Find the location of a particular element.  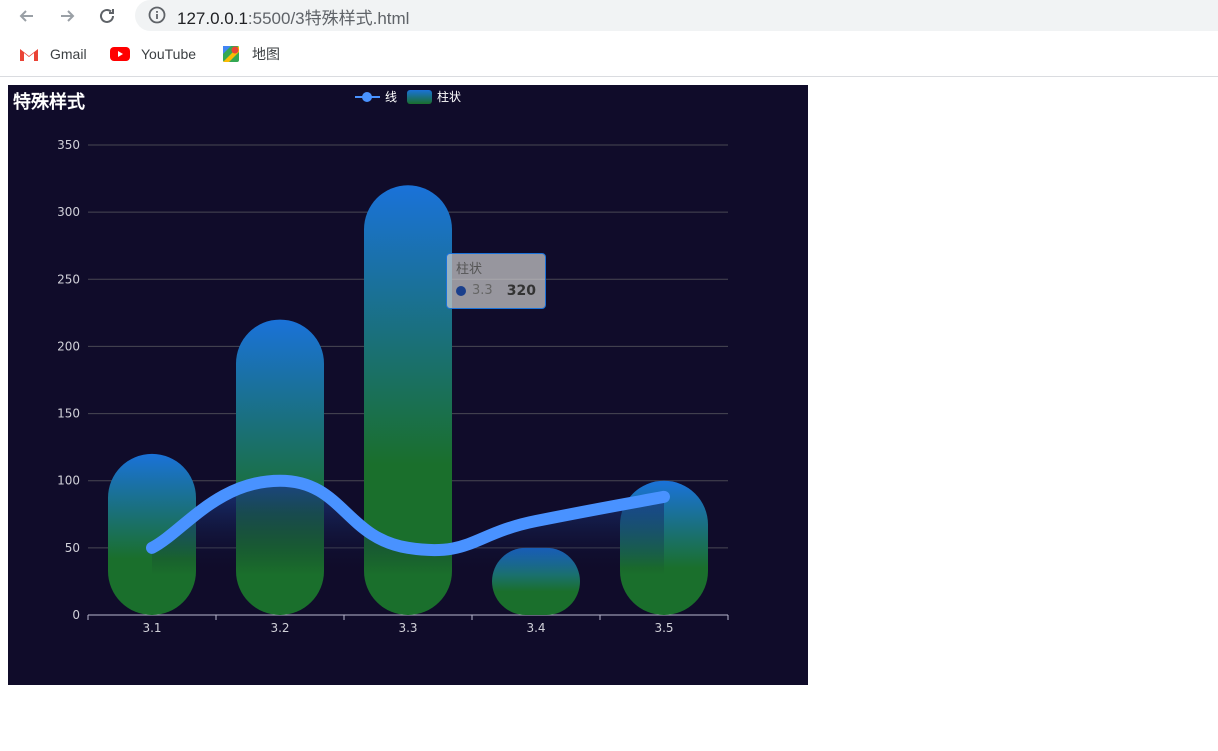

y-tick-label: 50 is located at coordinates (72, 548).